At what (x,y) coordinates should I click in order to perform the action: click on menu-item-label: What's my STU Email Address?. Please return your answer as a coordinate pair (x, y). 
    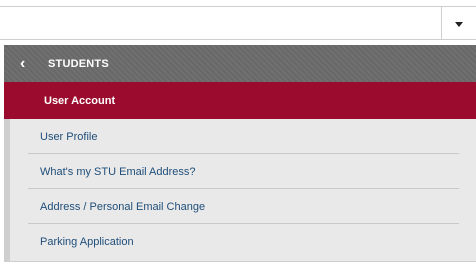
    Looking at the image, I should click on (118, 171).